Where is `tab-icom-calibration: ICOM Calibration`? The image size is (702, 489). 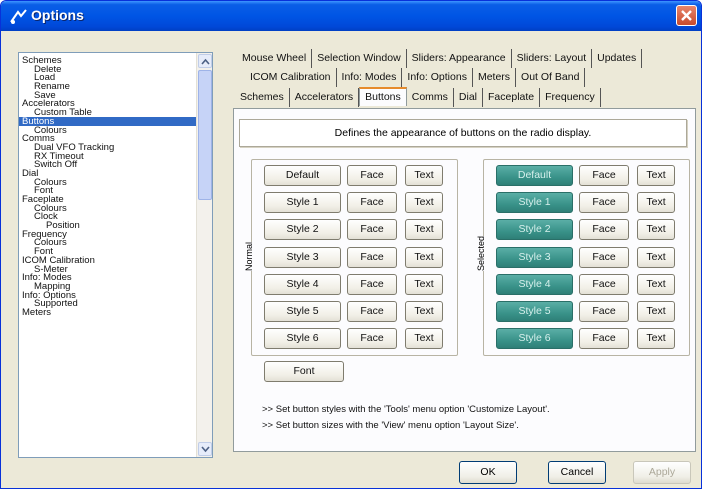
tab-icom-calibration: ICOM Calibration is located at coordinates (291, 77).